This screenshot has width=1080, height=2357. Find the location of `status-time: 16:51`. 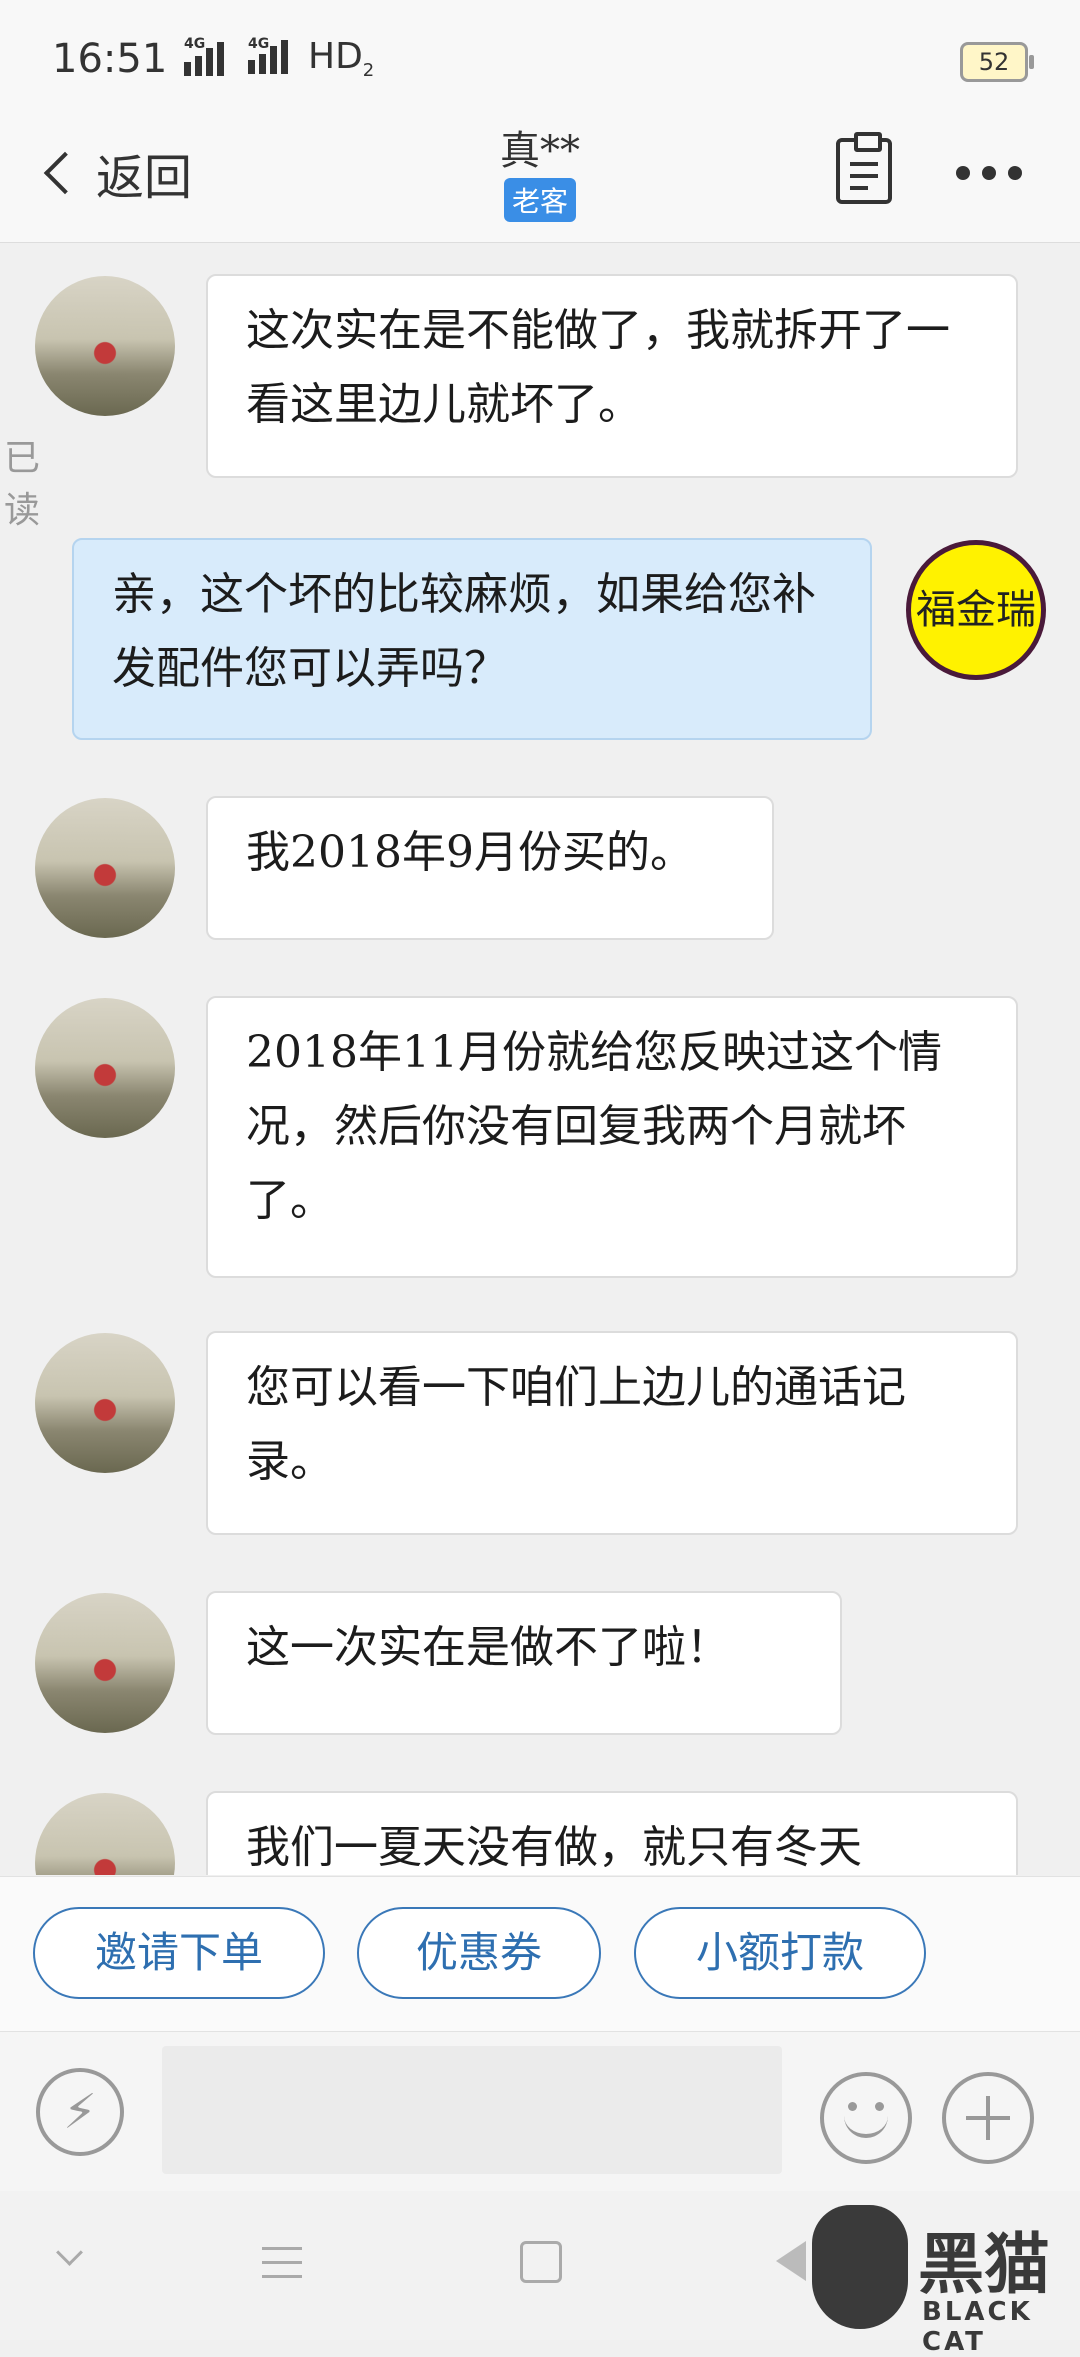

status-time: 16:51 is located at coordinates (110, 59).